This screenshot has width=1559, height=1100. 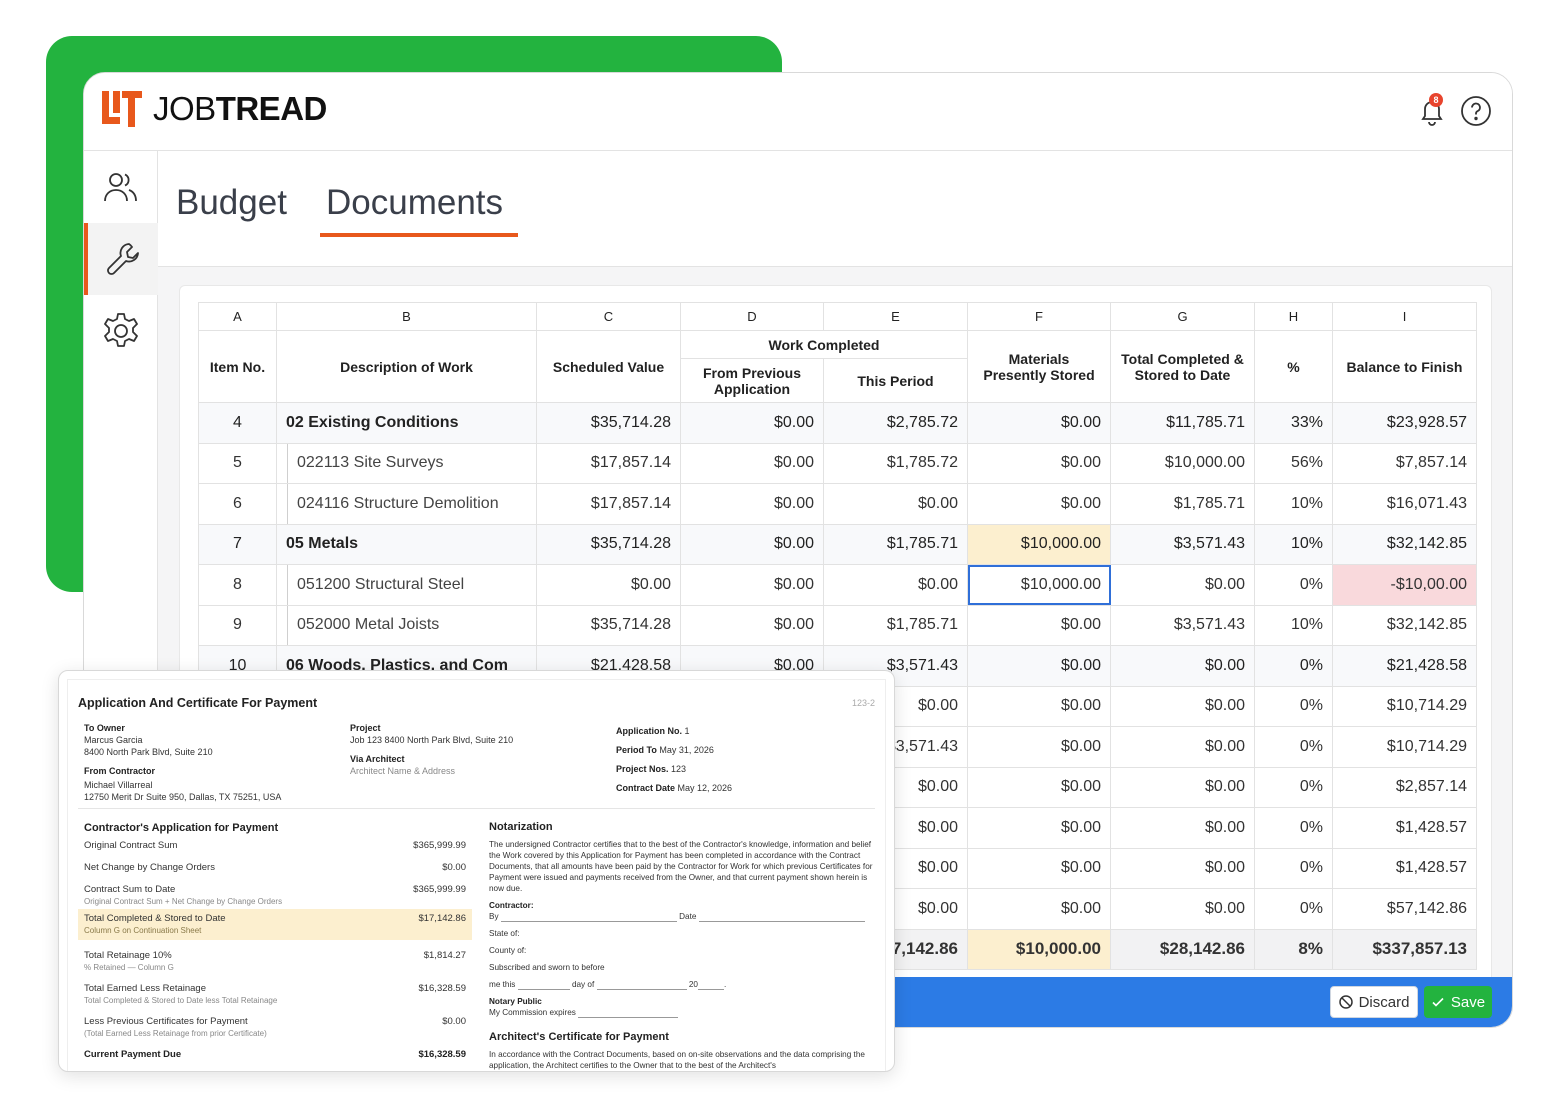 I want to click on item-no-cell: 4, so click(x=237, y=423).